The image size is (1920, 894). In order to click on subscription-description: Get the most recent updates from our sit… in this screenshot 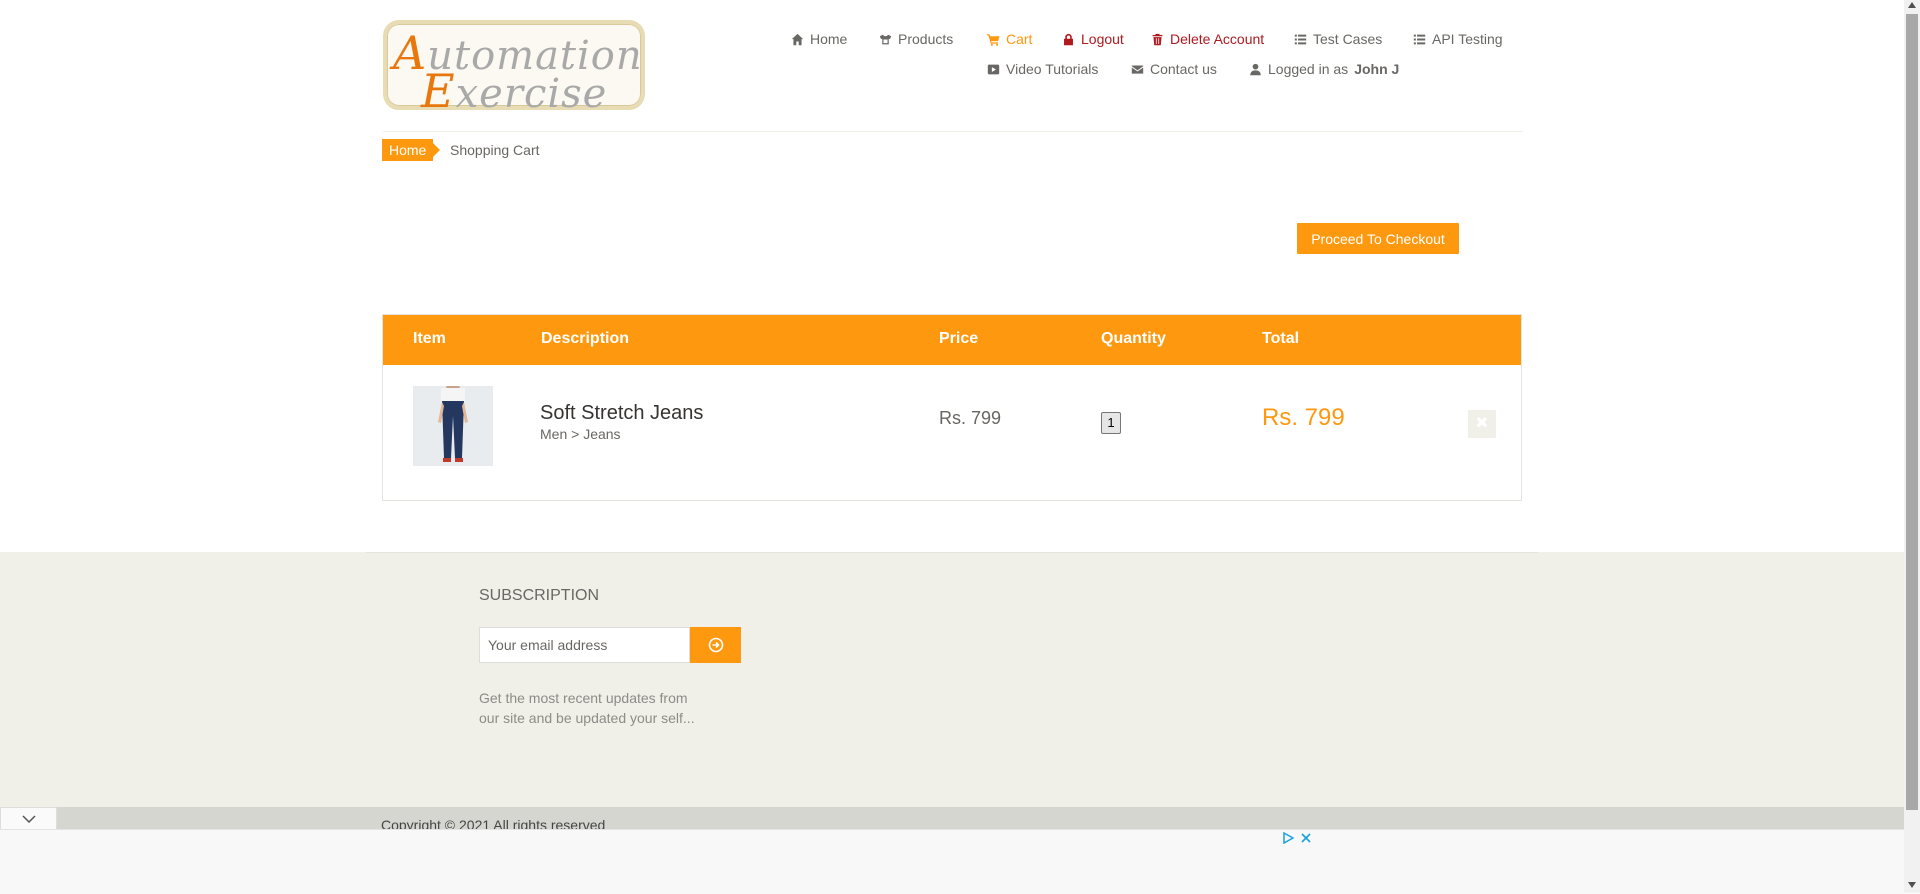, I will do `click(587, 708)`.